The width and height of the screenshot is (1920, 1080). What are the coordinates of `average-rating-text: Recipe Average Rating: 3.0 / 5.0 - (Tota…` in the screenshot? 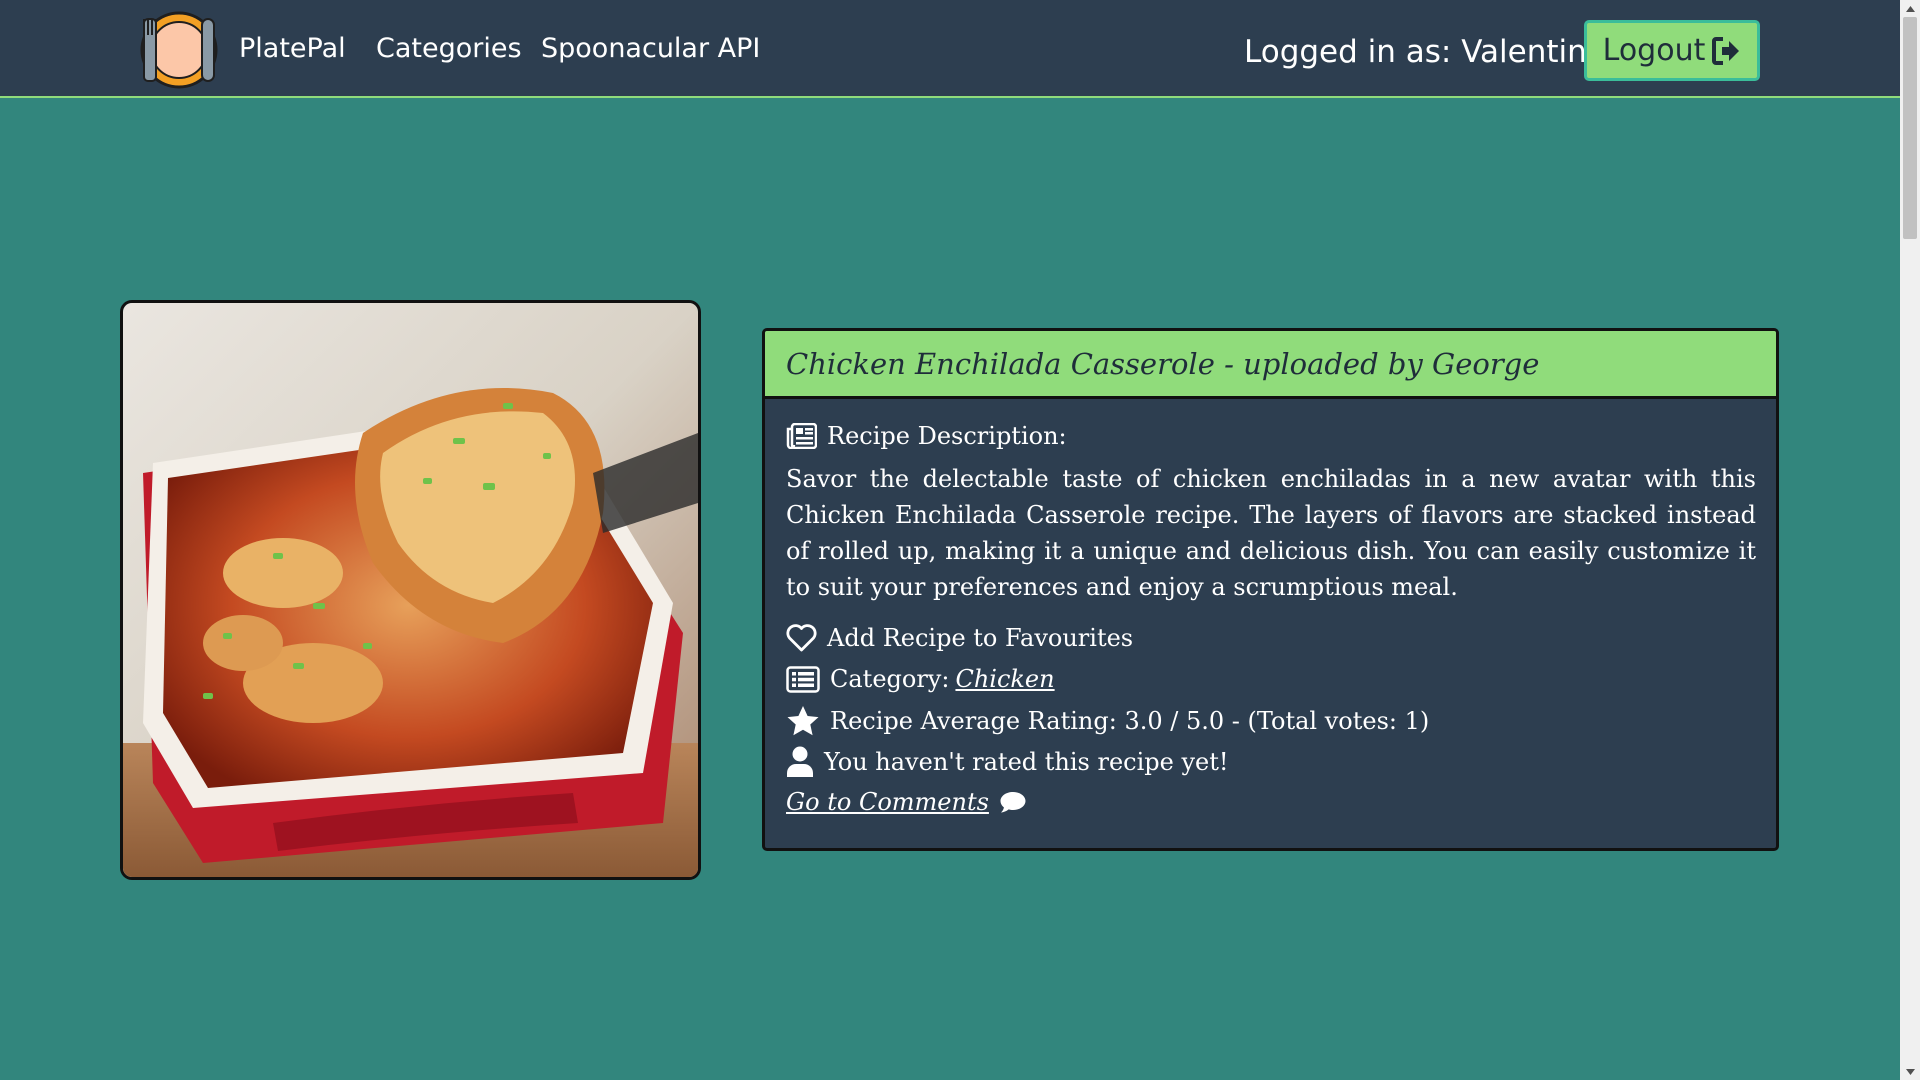 It's located at (1130, 721).